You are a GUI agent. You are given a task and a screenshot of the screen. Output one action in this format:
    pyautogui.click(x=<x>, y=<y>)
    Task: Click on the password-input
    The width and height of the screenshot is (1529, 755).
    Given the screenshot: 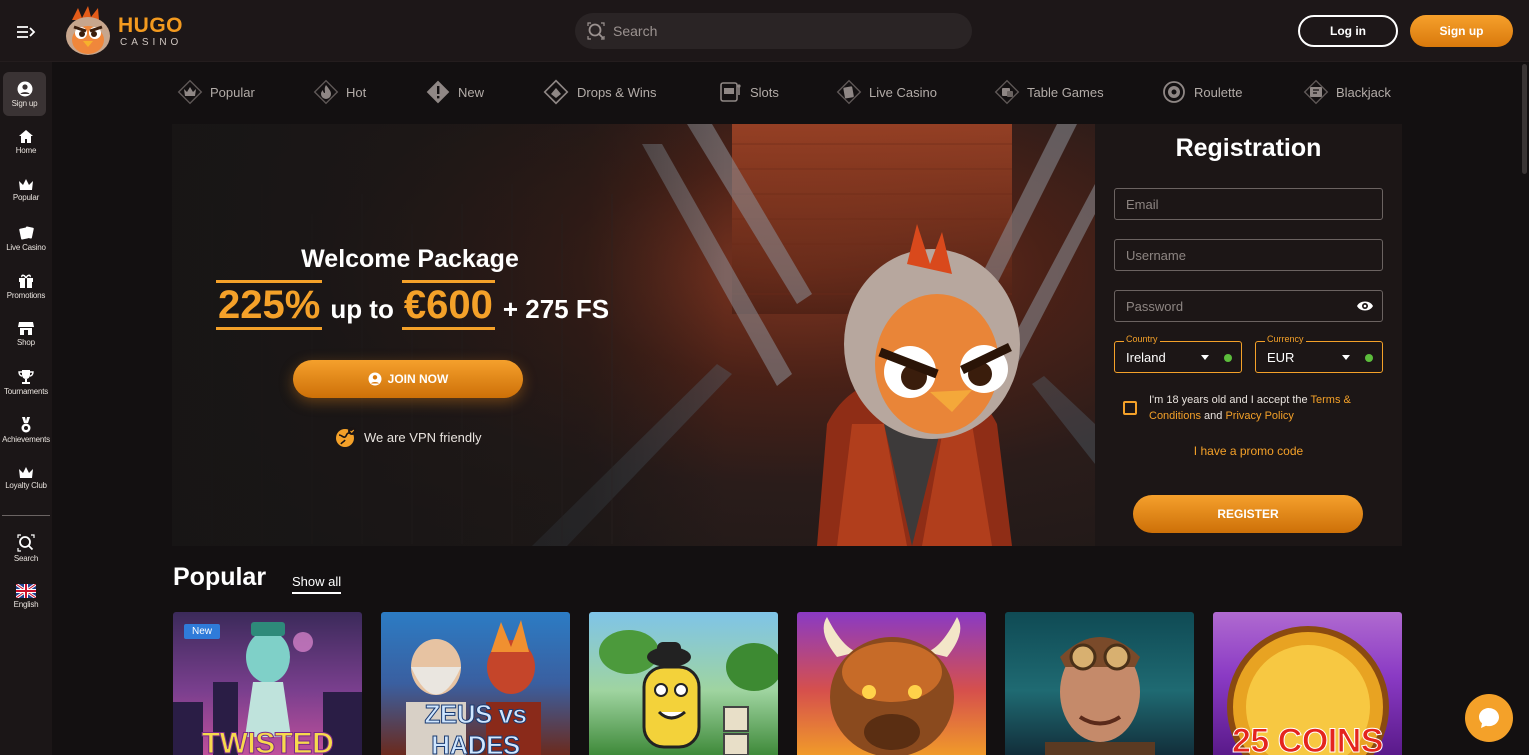 What is the action you would take?
    pyautogui.click(x=1248, y=306)
    